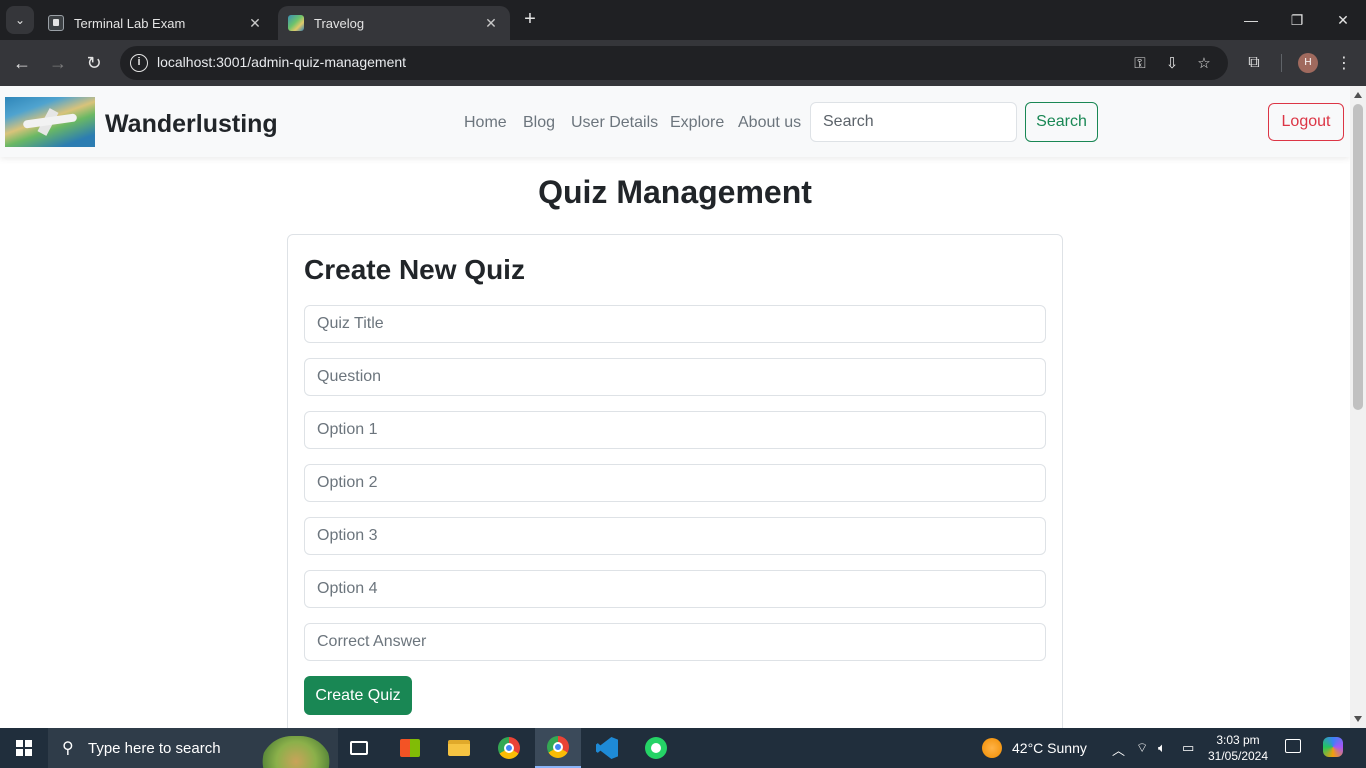  I want to click on taskbar-search-box: ⚲ Type here to search, so click(193, 748).